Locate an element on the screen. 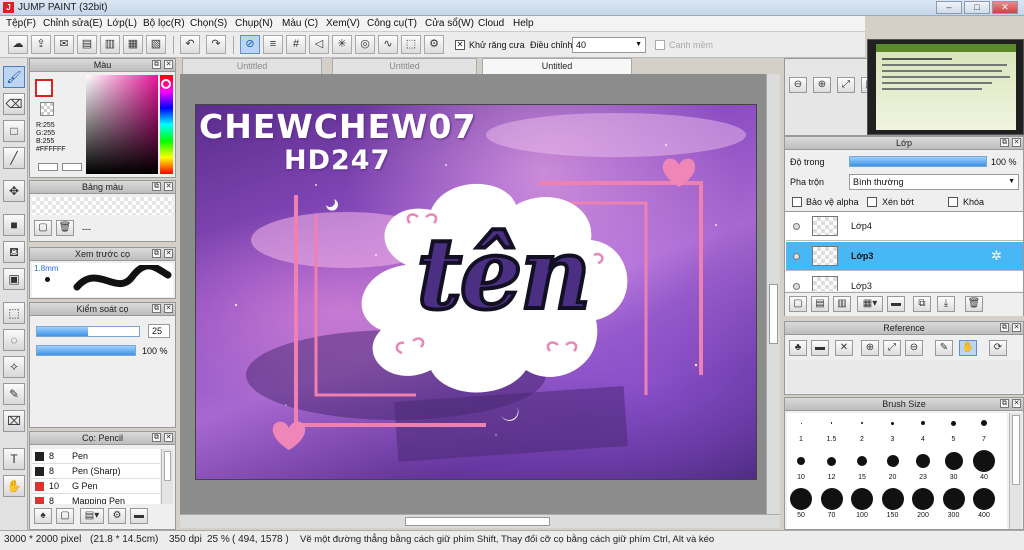 This screenshot has width=1024, height=550. select-eraser-tool-icon: ⌧ is located at coordinates (14, 421).